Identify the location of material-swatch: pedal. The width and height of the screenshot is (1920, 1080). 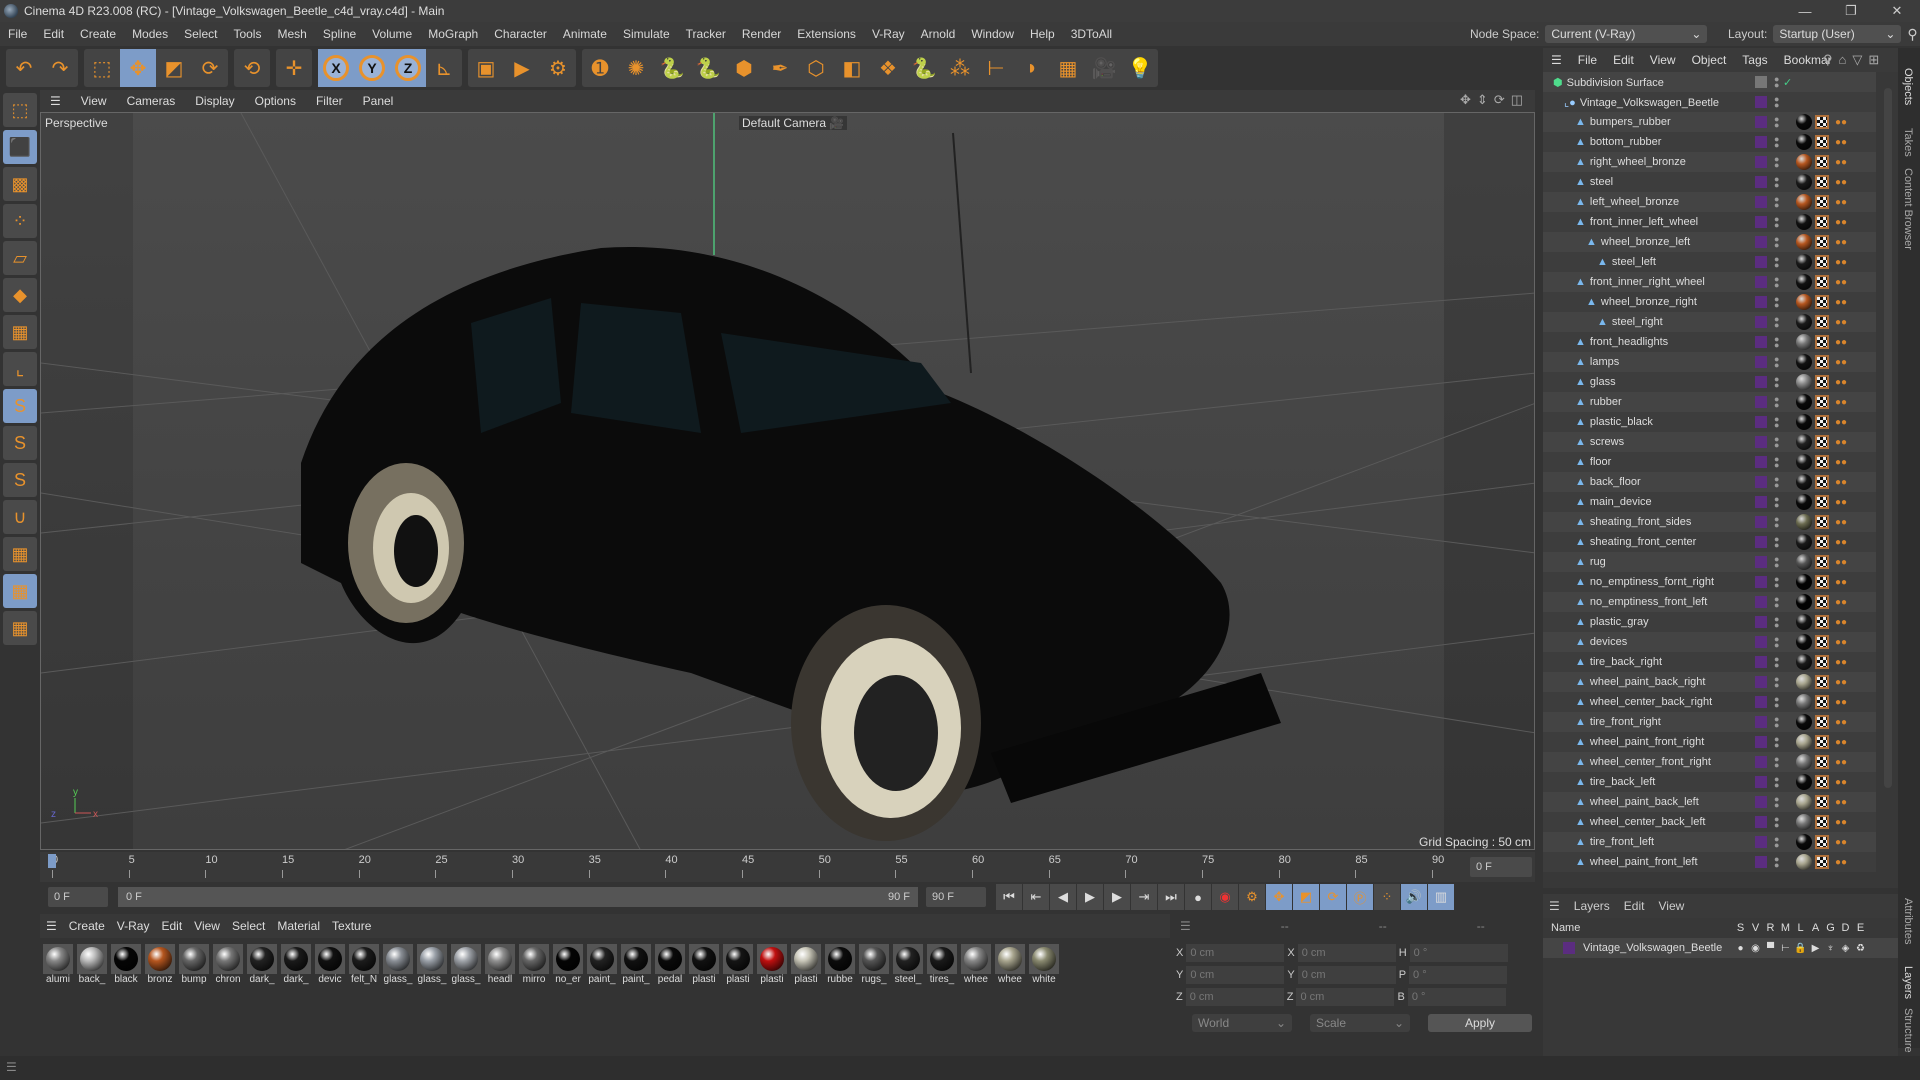
(670, 964).